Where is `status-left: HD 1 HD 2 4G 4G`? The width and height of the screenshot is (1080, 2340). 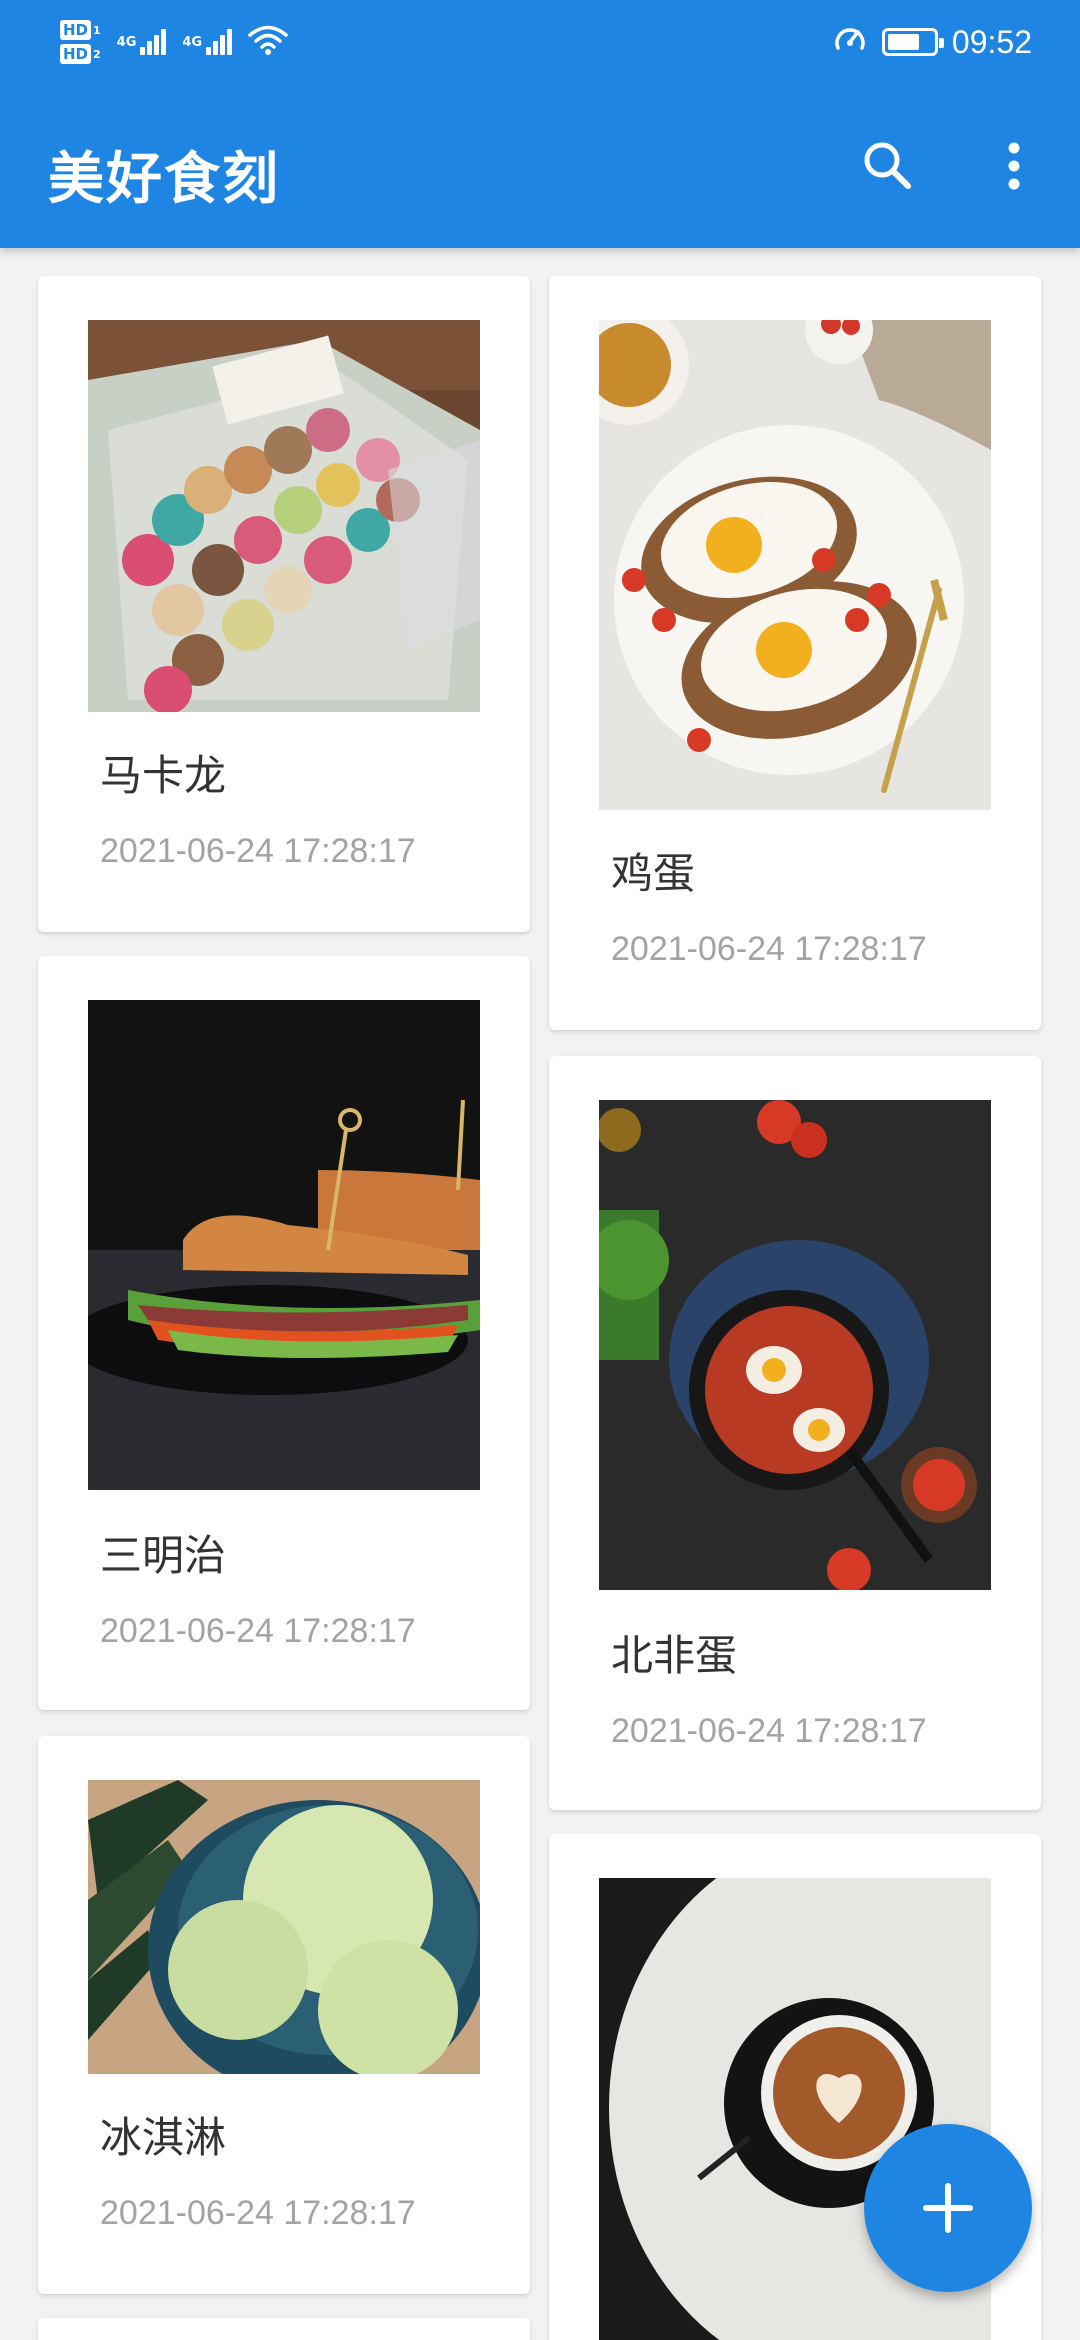 status-left: HD 1 HD 2 4G 4G is located at coordinates (174, 42).